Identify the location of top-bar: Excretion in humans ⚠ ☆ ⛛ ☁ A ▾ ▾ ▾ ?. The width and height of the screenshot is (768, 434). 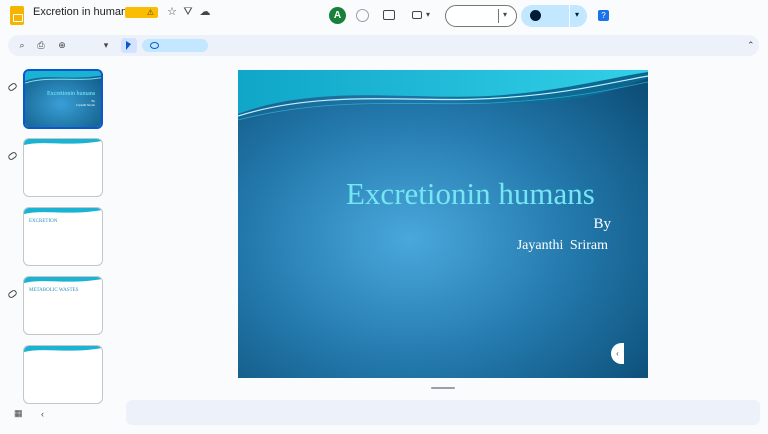
(384, 16).